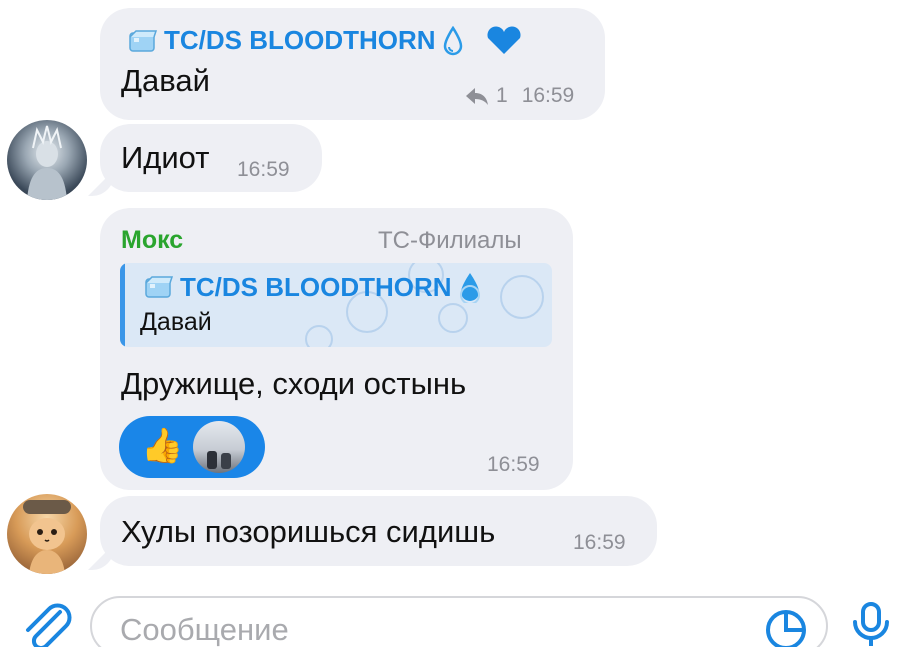  Describe the element at coordinates (263, 169) in the screenshot. I see `message-2-time: 16:59` at that location.